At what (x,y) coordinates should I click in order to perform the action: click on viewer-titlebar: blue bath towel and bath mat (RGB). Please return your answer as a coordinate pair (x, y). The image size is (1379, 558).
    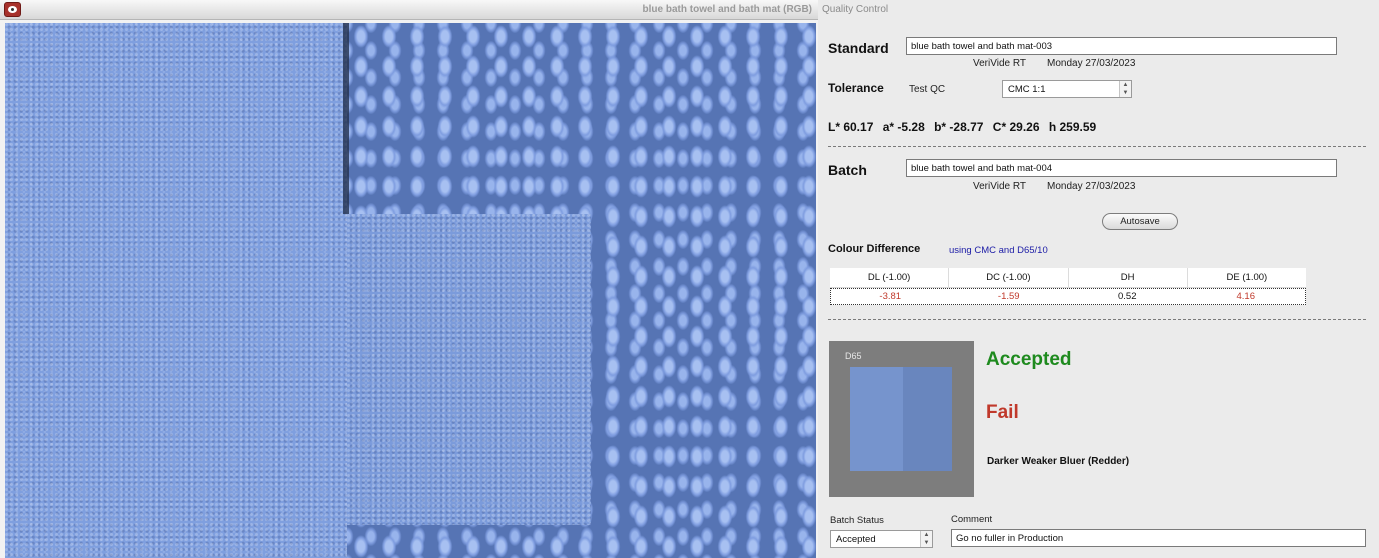
    Looking at the image, I should click on (409, 10).